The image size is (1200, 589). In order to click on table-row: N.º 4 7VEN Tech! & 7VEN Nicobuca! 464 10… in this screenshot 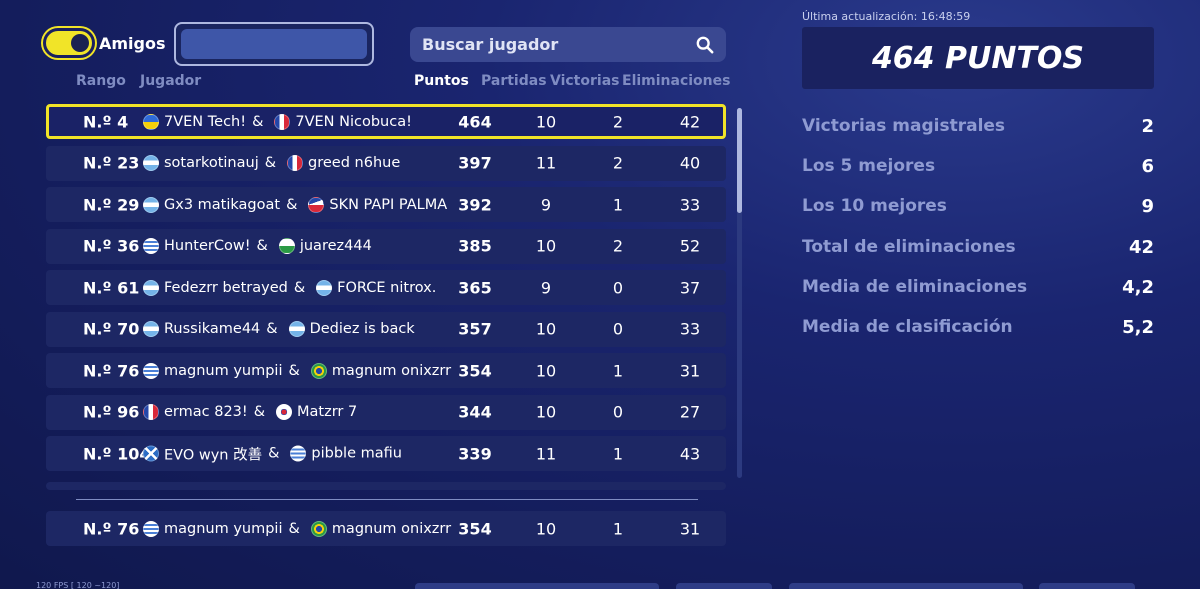, I will do `click(386, 121)`.